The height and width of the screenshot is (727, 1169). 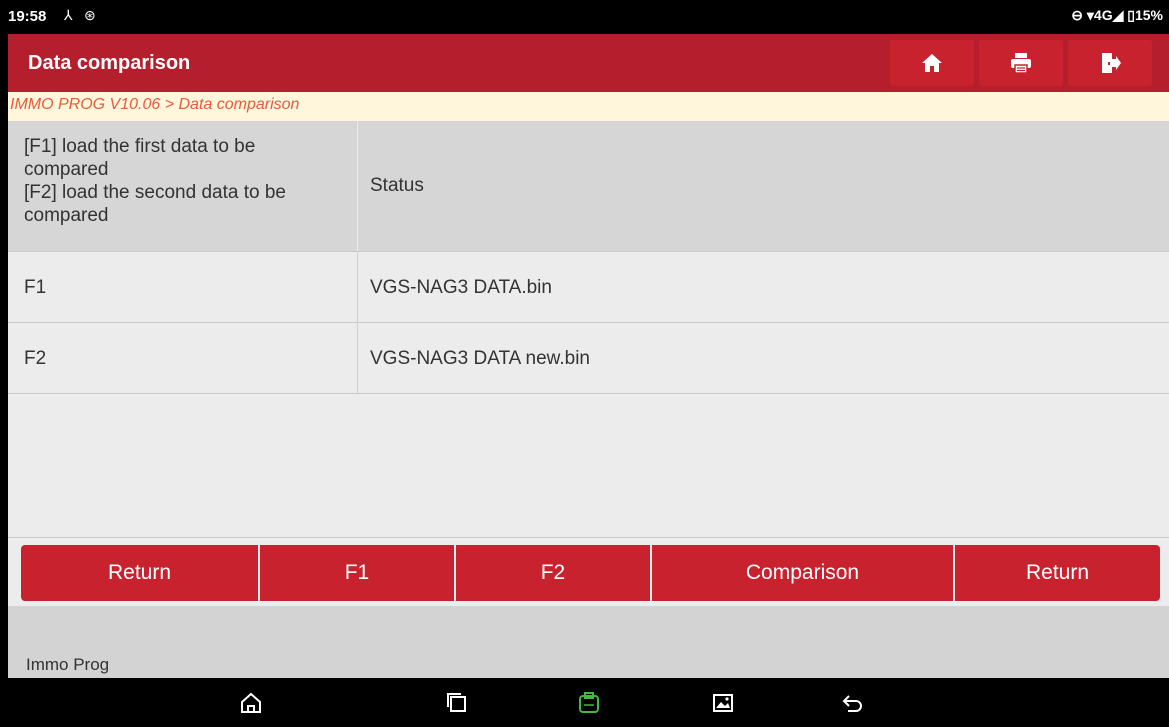 What do you see at coordinates (90, 15) in the screenshot?
I see `bluetooth-icon: ⊛` at bounding box center [90, 15].